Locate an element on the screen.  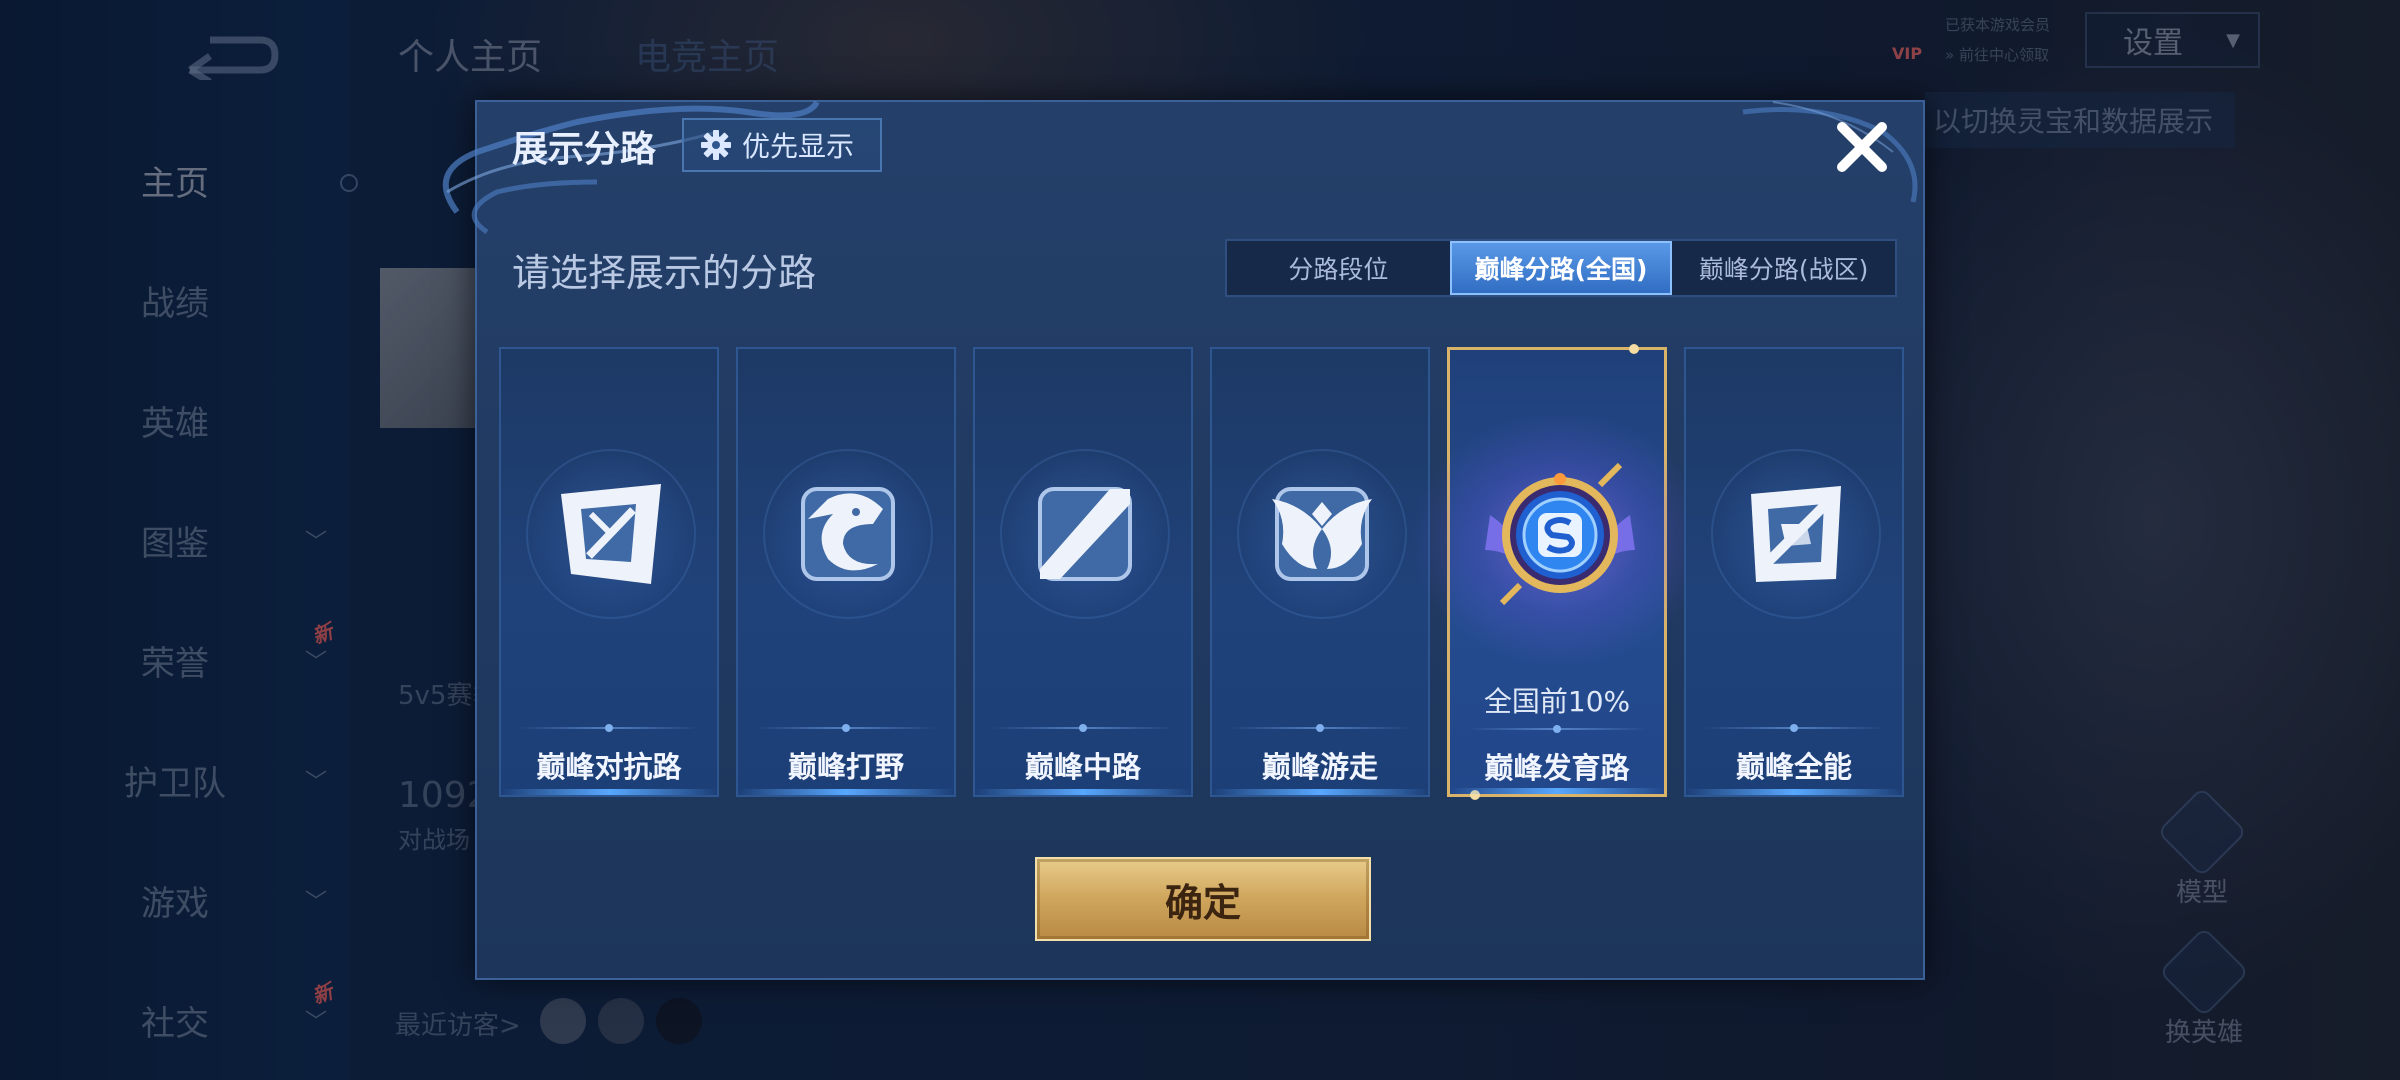
tab-peak-lane-region: 巅峰分路(战区) is located at coordinates (1783, 268).